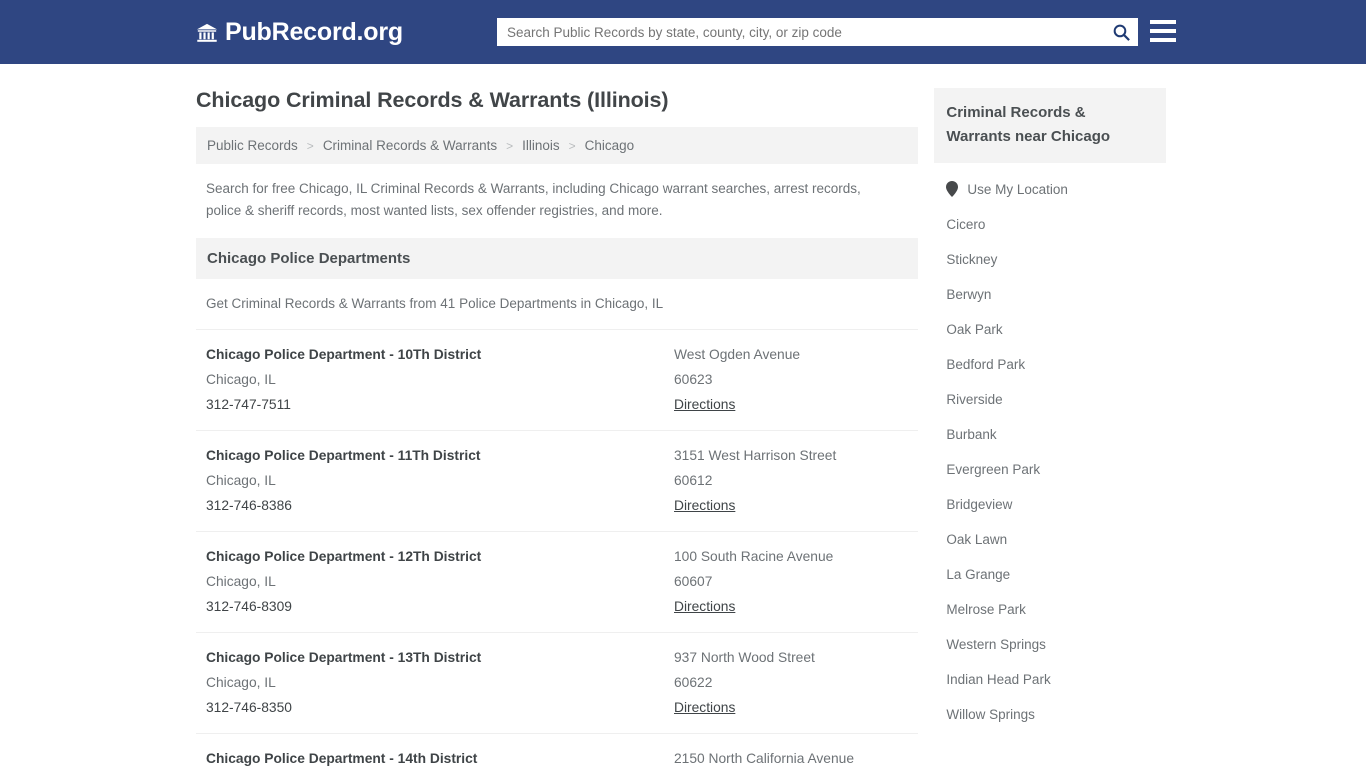  Describe the element at coordinates (252, 145) in the screenshot. I see `breadcrumb-item-public-records: Public Records` at that location.